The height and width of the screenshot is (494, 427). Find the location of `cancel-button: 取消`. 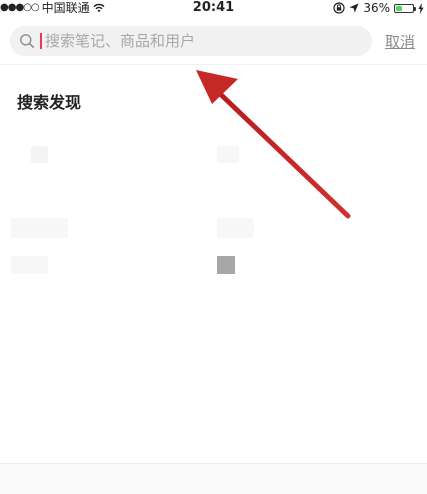

cancel-button: 取消 is located at coordinates (400, 41).